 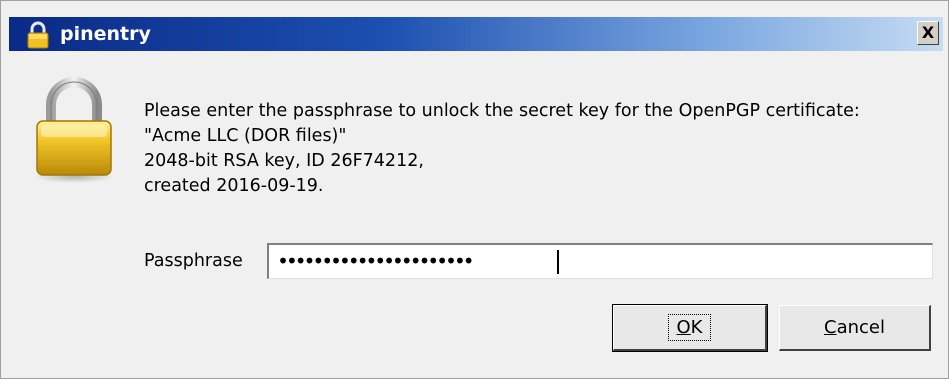 I want to click on message-line: 2048-bit RSA key, ID 26F74212,, so click(x=284, y=161).